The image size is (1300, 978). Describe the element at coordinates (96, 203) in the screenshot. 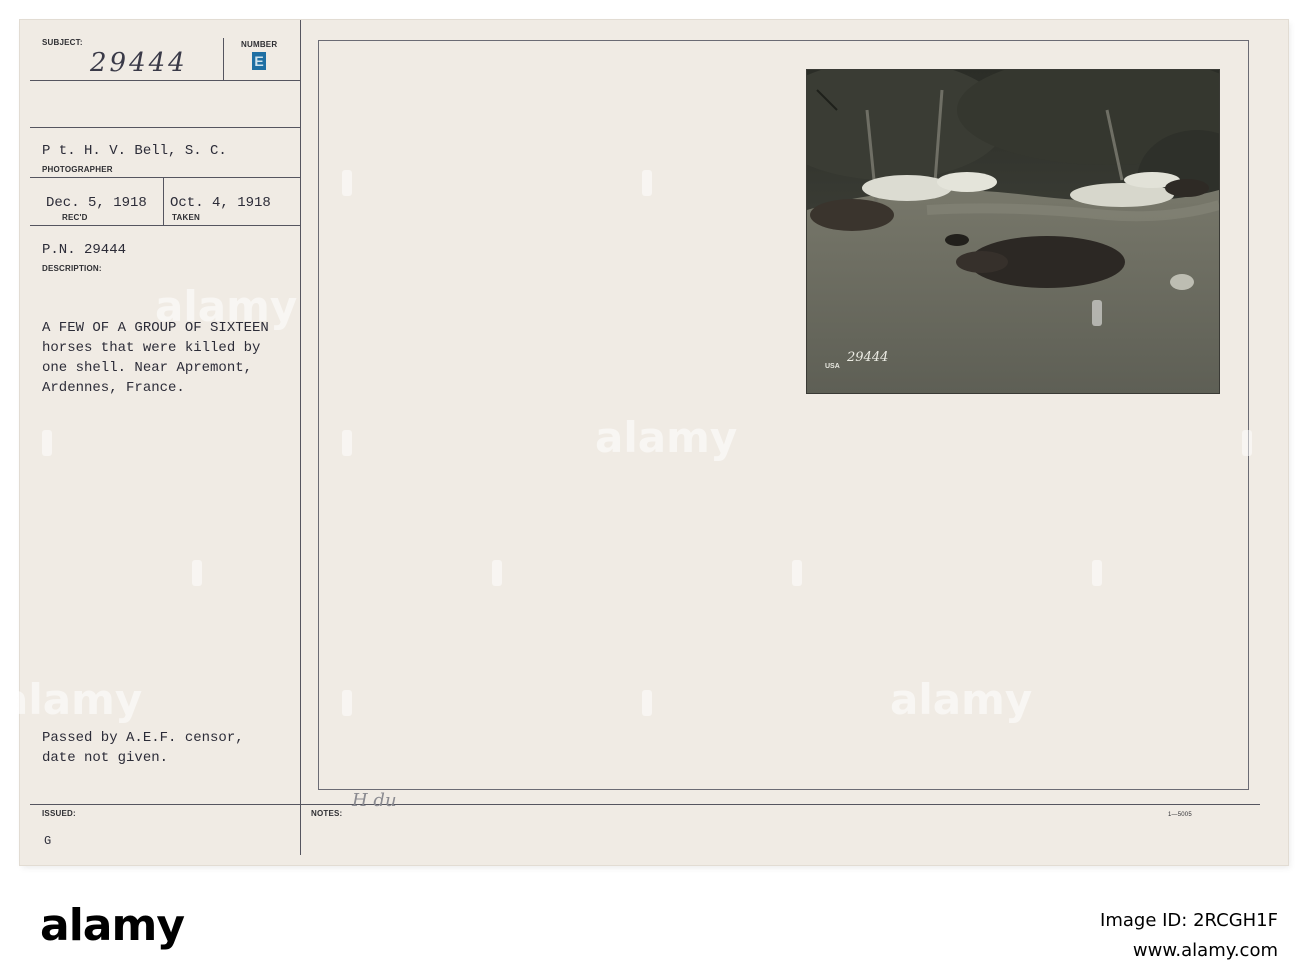

I see `received-date: Dec. 5, 1918` at that location.